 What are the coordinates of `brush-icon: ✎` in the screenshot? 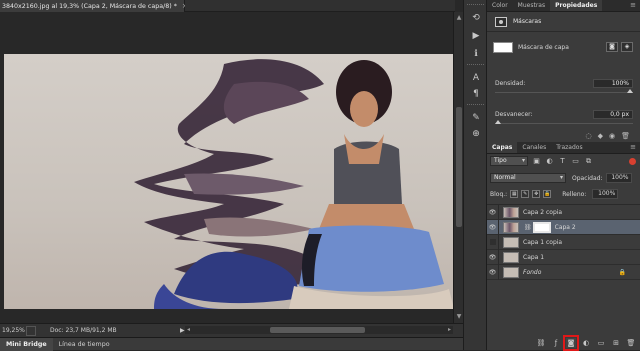 It's located at (476, 118).